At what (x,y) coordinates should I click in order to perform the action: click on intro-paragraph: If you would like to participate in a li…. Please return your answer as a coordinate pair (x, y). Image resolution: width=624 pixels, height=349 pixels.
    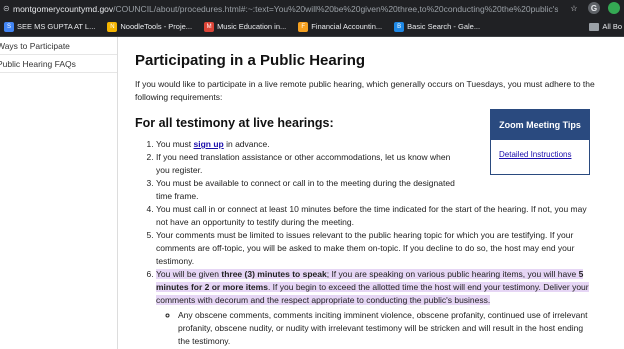
    Looking at the image, I should click on (365, 90).